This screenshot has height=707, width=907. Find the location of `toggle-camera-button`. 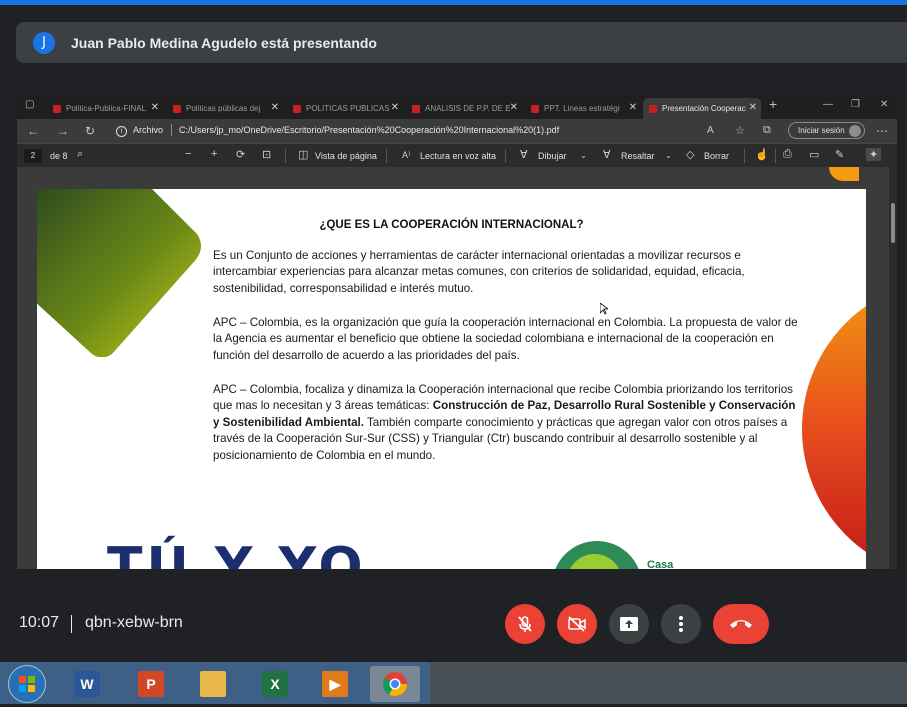

toggle-camera-button is located at coordinates (577, 624).